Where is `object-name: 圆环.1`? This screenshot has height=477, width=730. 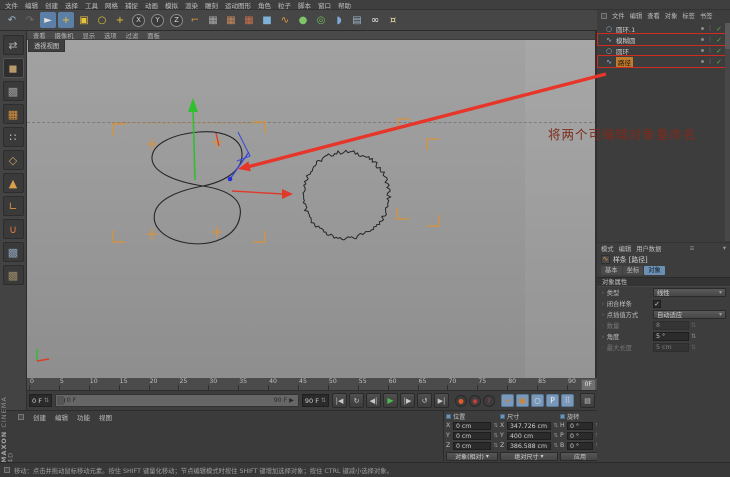
object-name: 圆环.1 is located at coordinates (625, 29).